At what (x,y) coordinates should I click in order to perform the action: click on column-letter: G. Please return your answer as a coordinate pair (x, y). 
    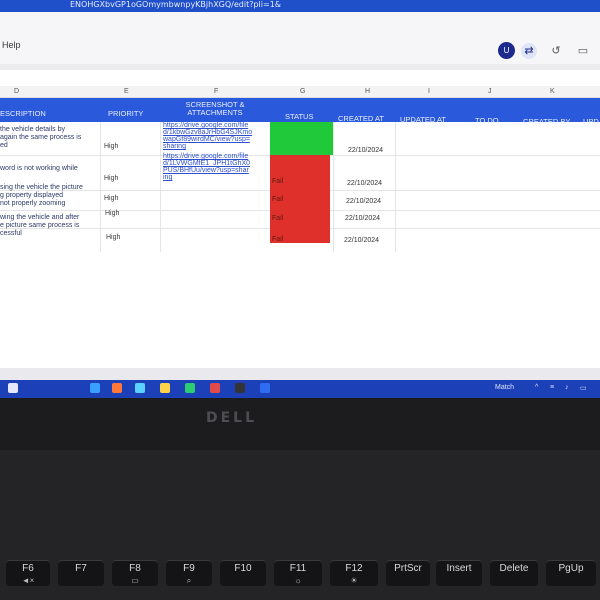
    Looking at the image, I should click on (302, 91).